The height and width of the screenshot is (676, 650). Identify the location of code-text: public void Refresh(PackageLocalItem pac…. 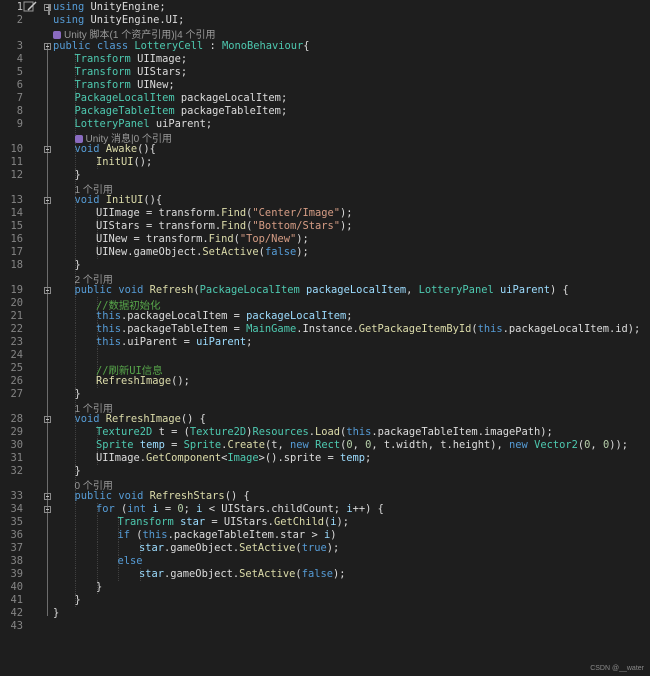
(322, 290).